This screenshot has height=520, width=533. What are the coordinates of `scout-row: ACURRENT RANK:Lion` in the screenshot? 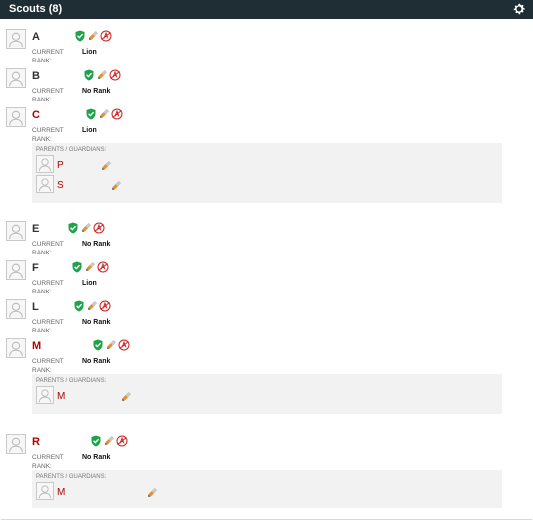 It's located at (266, 44).